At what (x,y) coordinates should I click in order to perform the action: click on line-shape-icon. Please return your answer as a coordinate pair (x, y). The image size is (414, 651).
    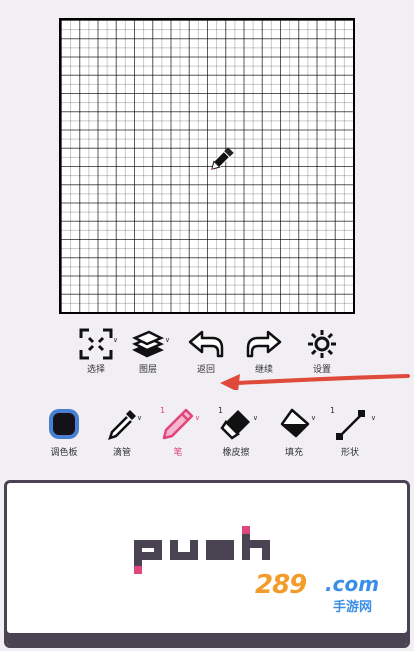
    Looking at the image, I should click on (350, 425).